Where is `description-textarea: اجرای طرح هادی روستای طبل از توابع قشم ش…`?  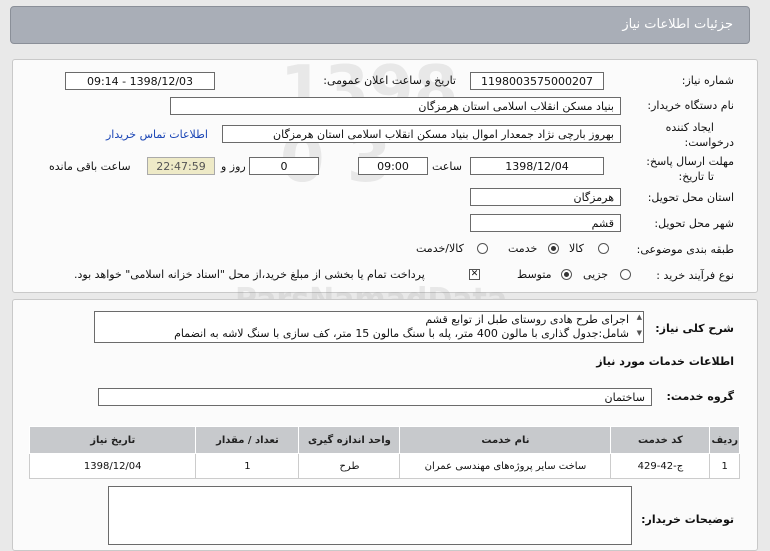
description-textarea: اجرای طرح هادی روستای طبل از توابع قشم ش… is located at coordinates (369, 327).